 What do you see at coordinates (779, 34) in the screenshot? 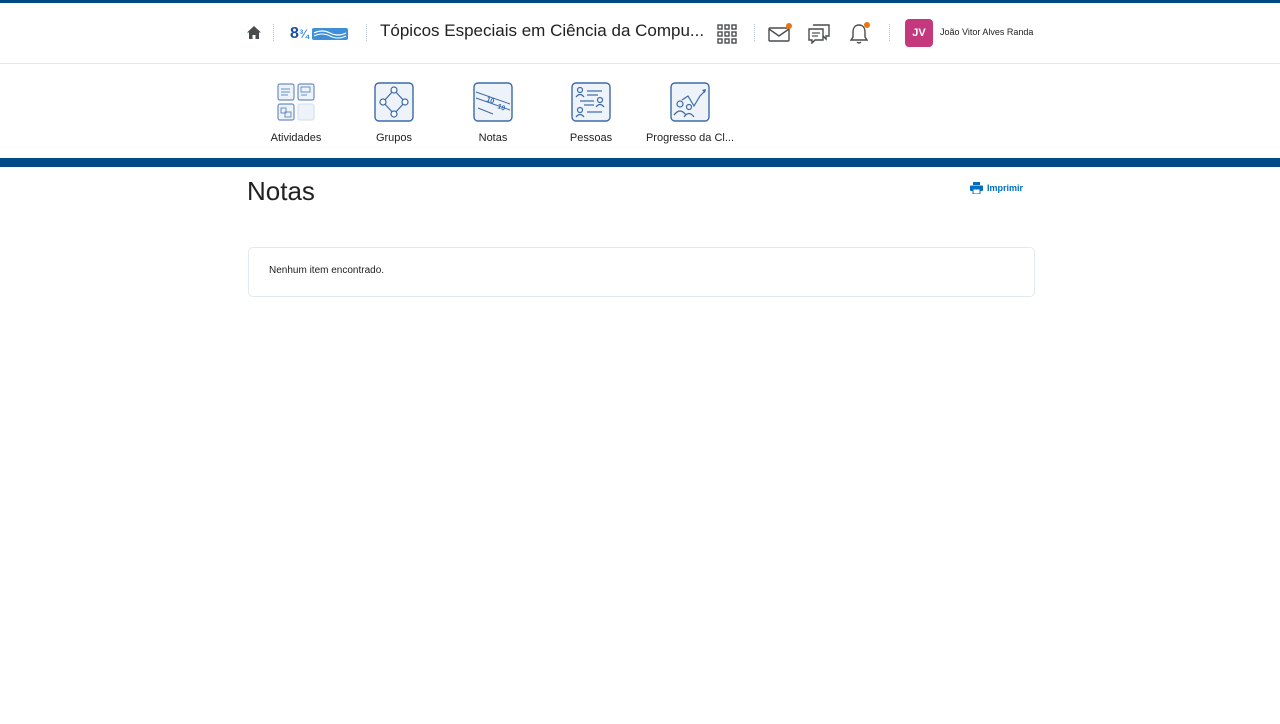
I see `messages-button` at bounding box center [779, 34].